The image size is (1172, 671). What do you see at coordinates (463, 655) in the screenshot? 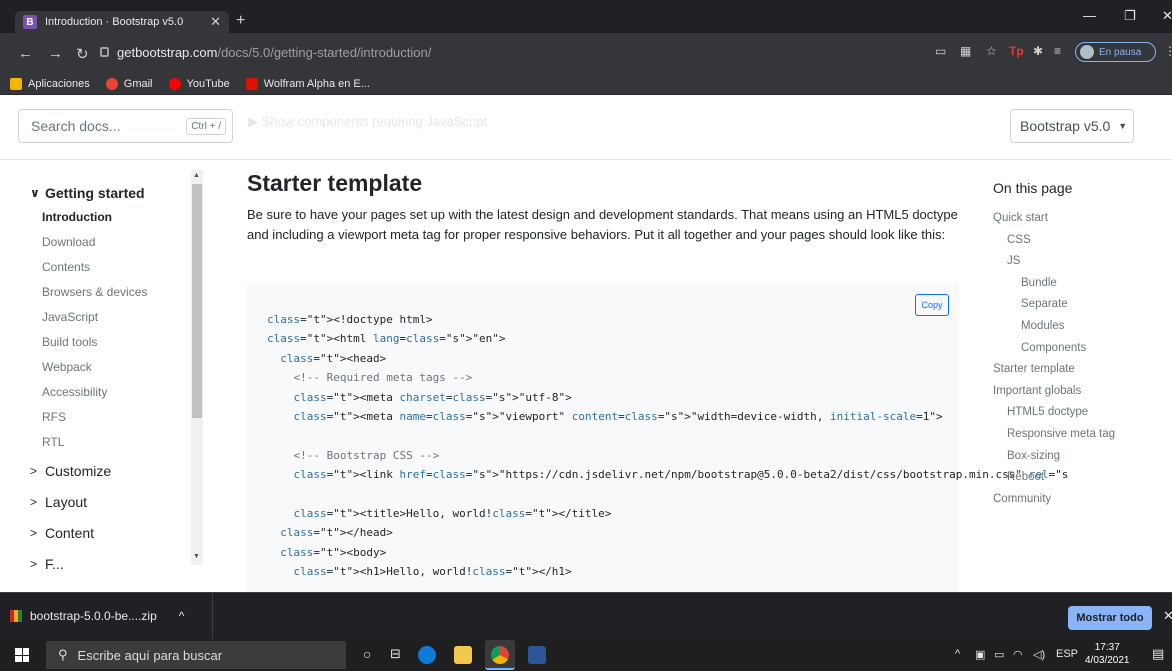
I see `file-explorer-icon` at bounding box center [463, 655].